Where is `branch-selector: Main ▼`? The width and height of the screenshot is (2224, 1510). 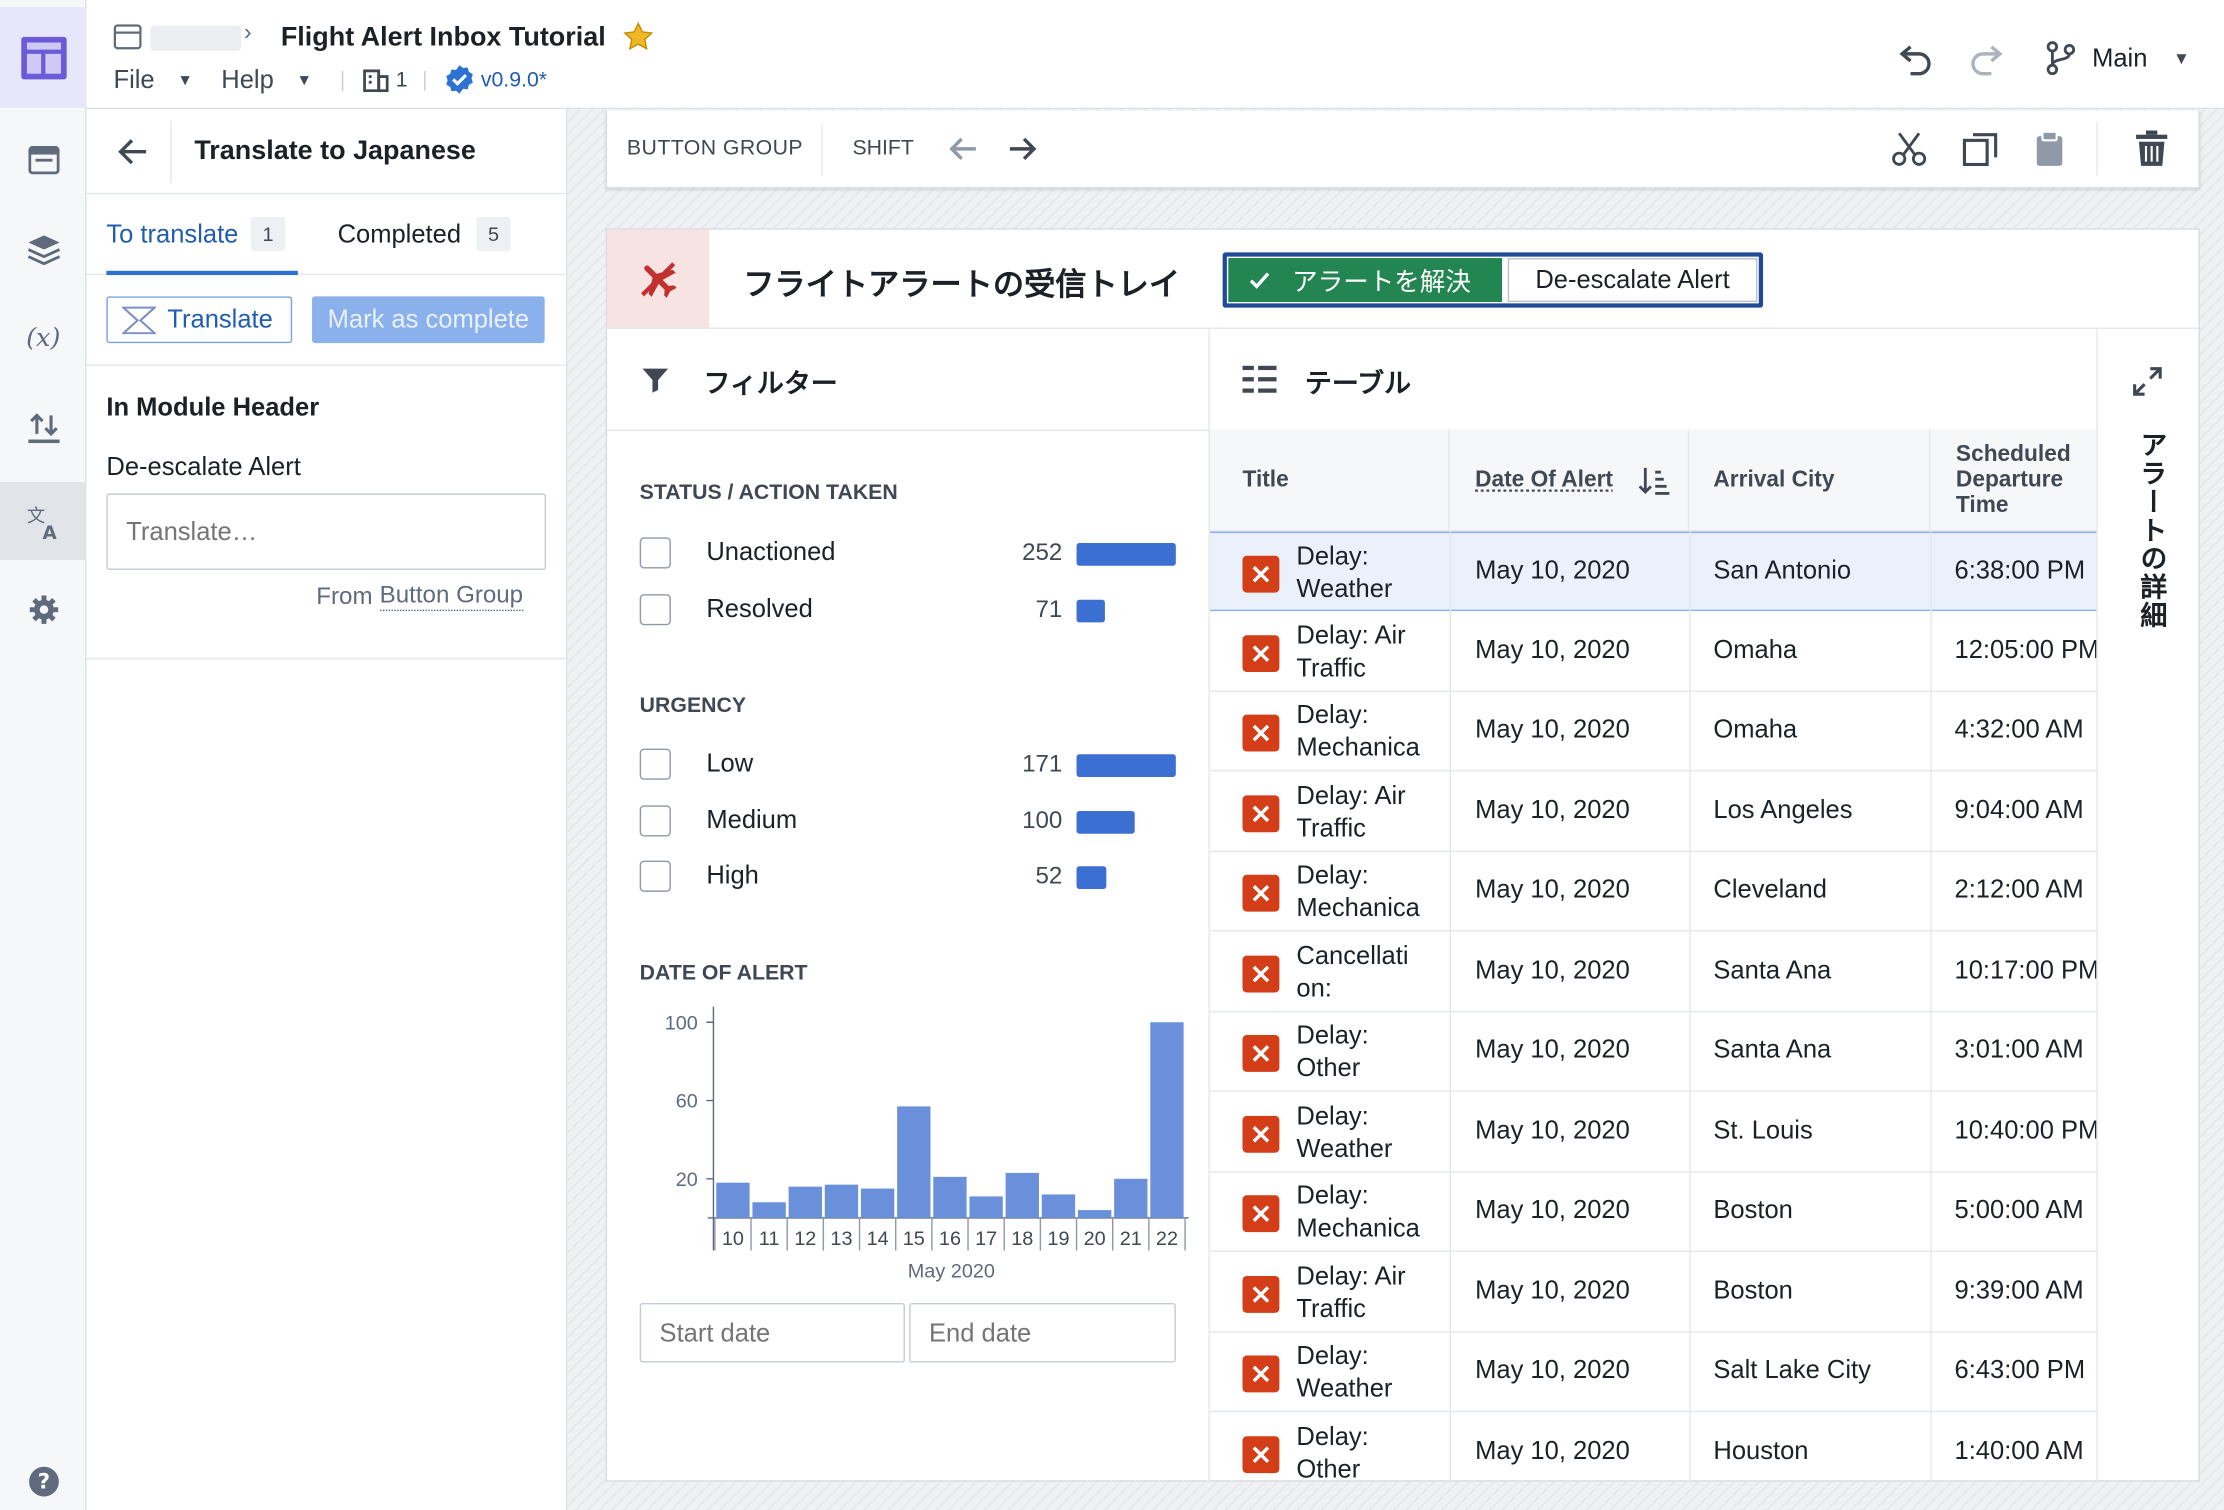 branch-selector: Main ▼ is located at coordinates (2117, 58).